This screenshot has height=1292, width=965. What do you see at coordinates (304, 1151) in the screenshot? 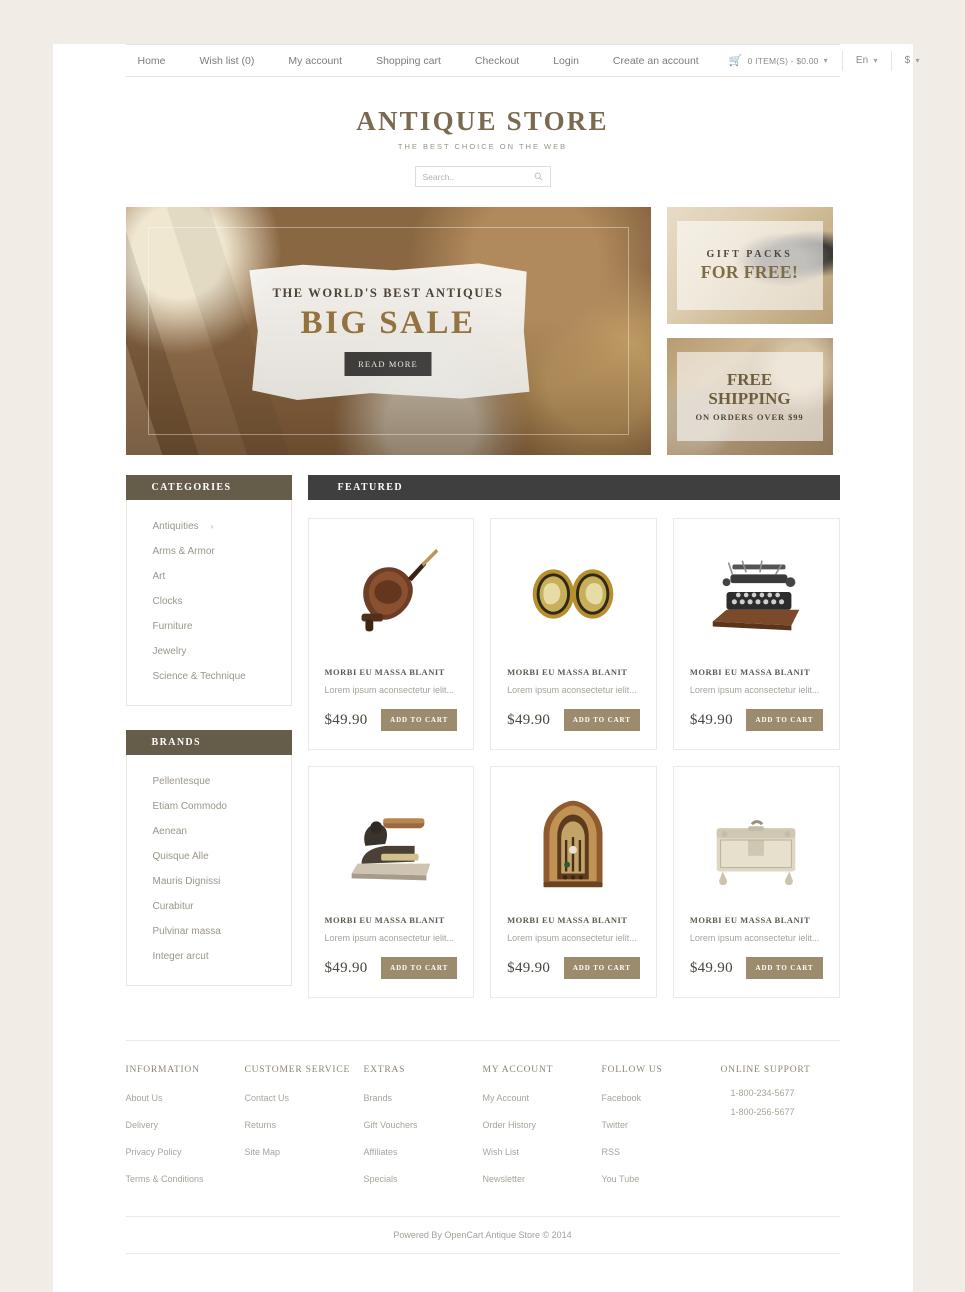
I see `list-item: Site Map` at bounding box center [304, 1151].